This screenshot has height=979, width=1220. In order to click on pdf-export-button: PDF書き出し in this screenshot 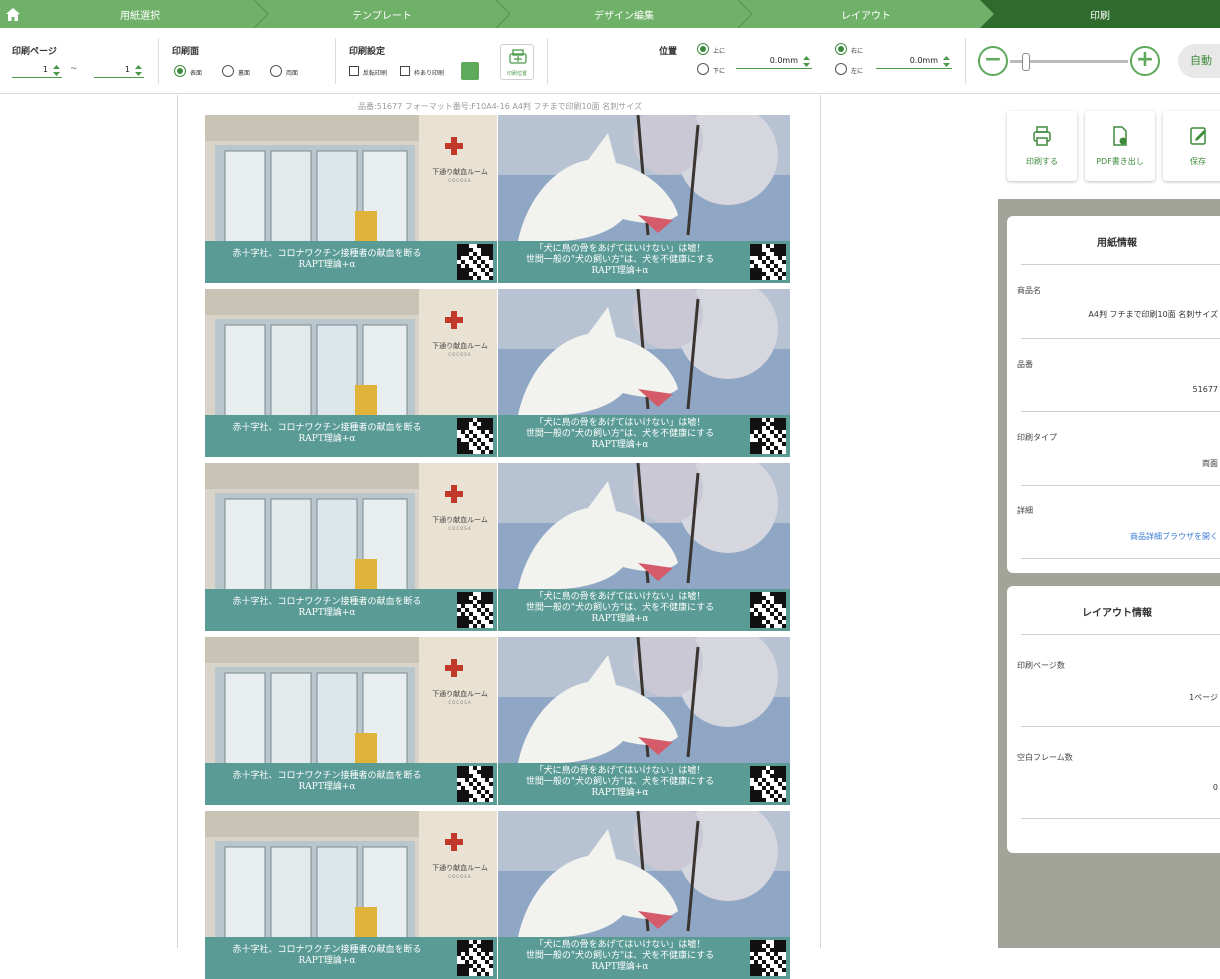, I will do `click(1120, 146)`.